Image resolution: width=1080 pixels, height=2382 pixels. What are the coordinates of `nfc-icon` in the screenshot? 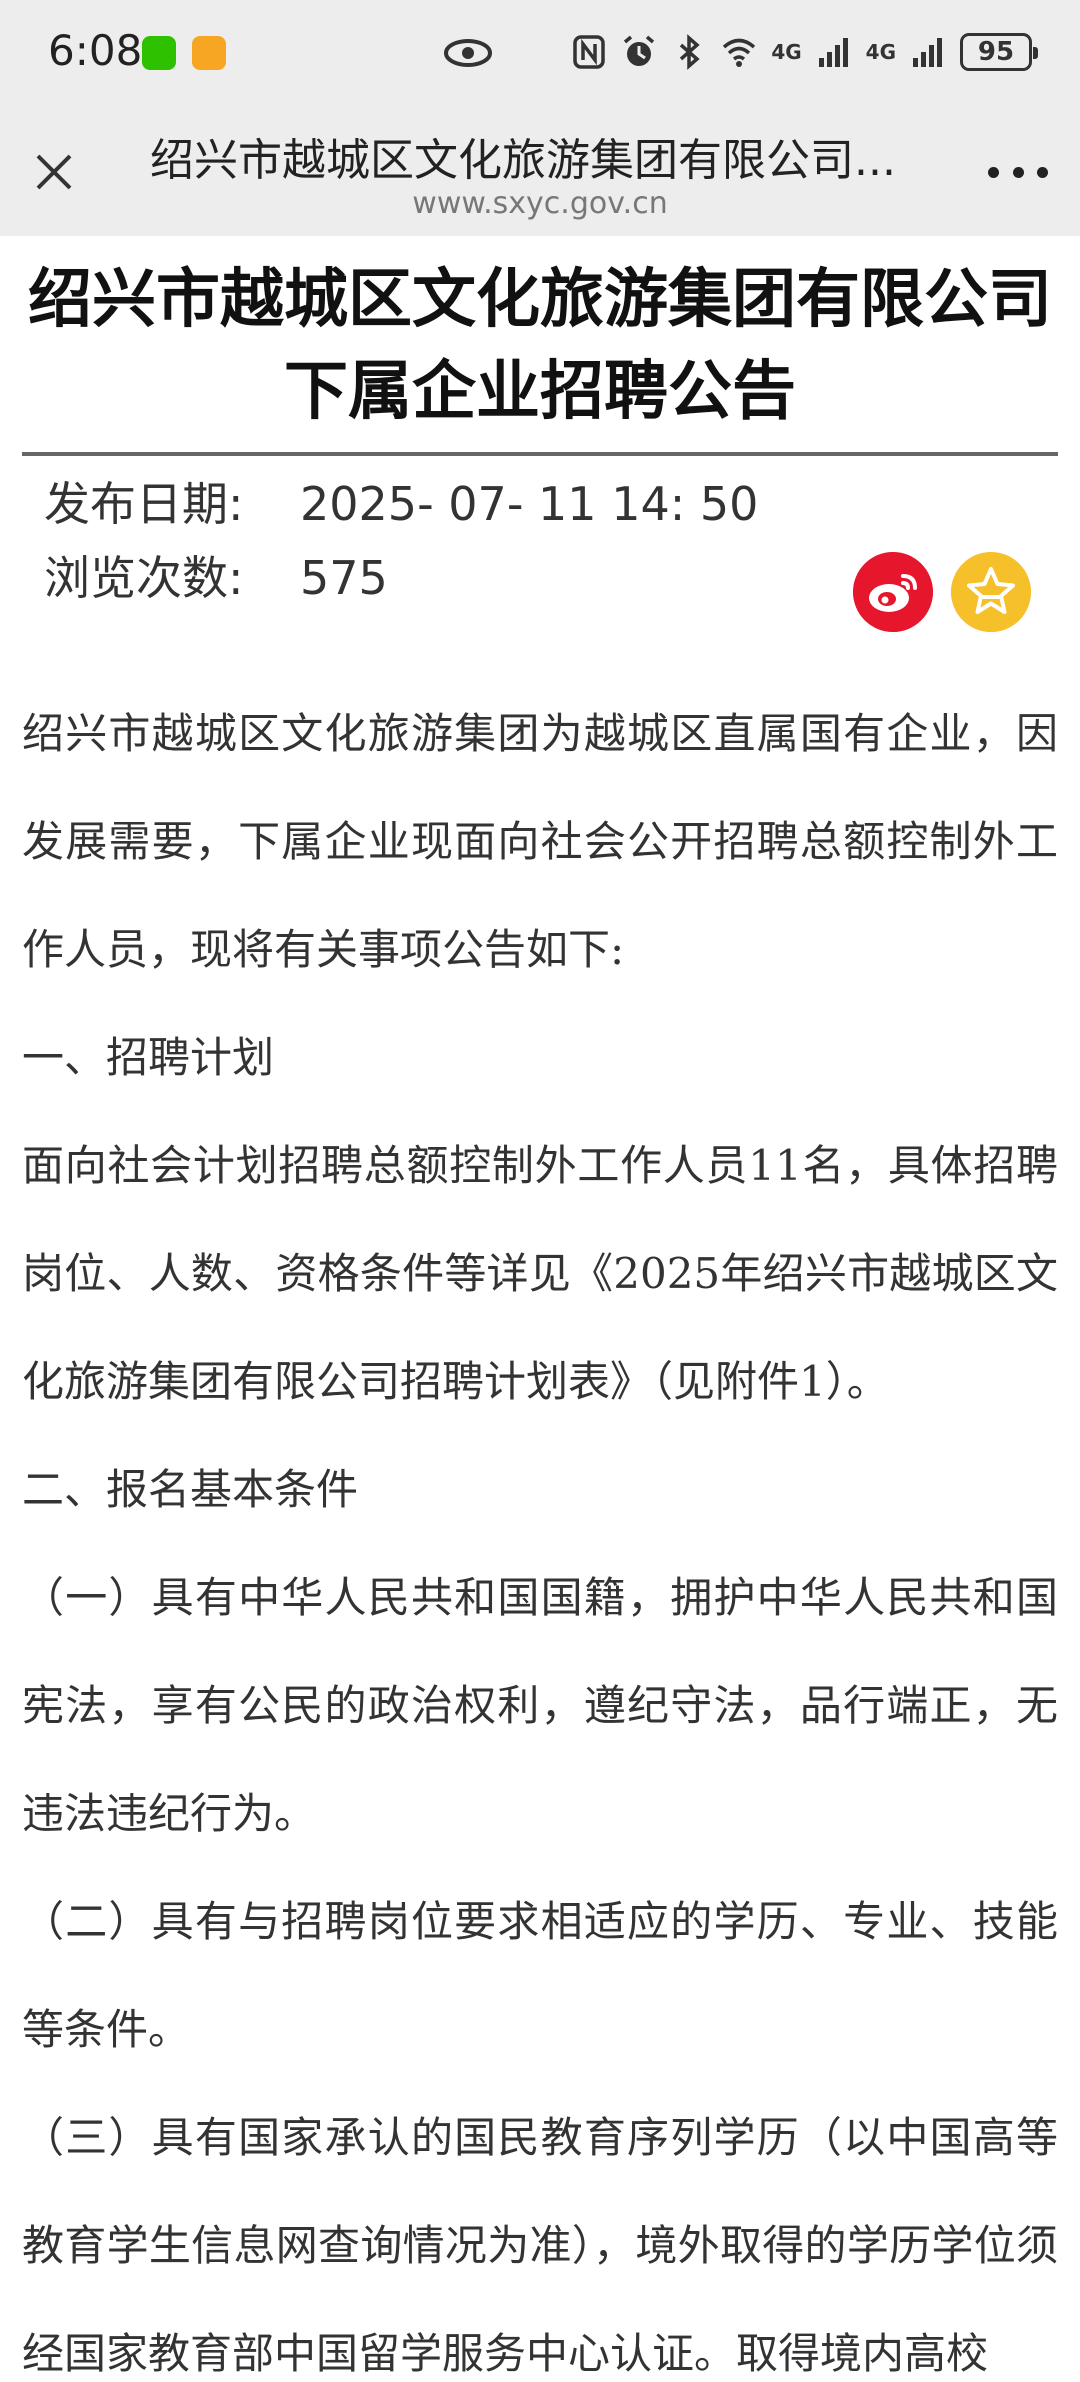 It's located at (589, 52).